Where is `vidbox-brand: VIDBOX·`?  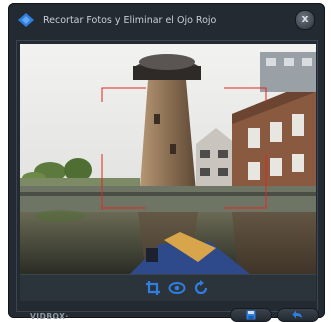 vidbox-brand: VIDBOX· is located at coordinates (49, 316).